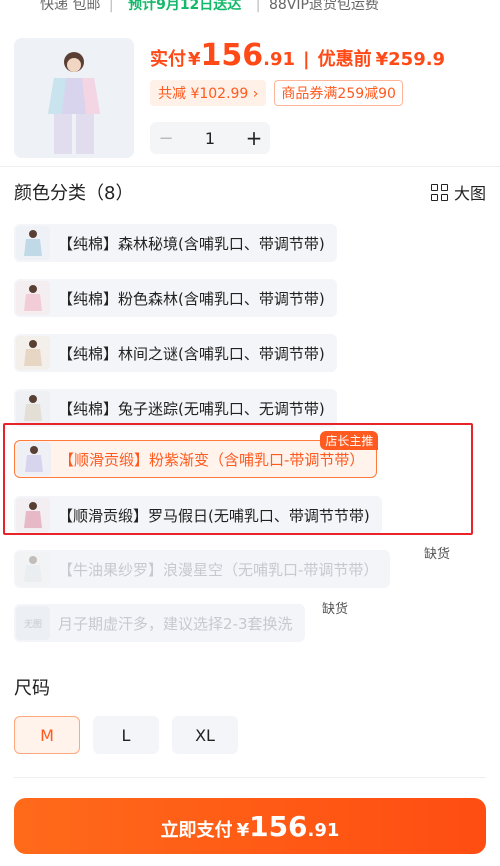 The height and width of the screenshot is (866, 500). What do you see at coordinates (194, 59) in the screenshot?
I see `currency-symbol: ¥` at bounding box center [194, 59].